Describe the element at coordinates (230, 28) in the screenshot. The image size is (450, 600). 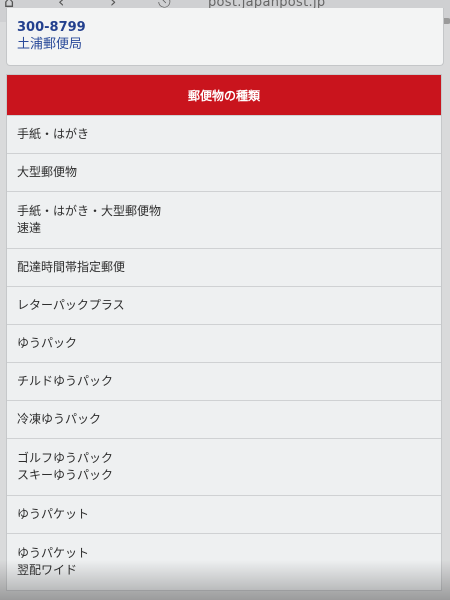
I see `postal-code: 300-8799` at that location.